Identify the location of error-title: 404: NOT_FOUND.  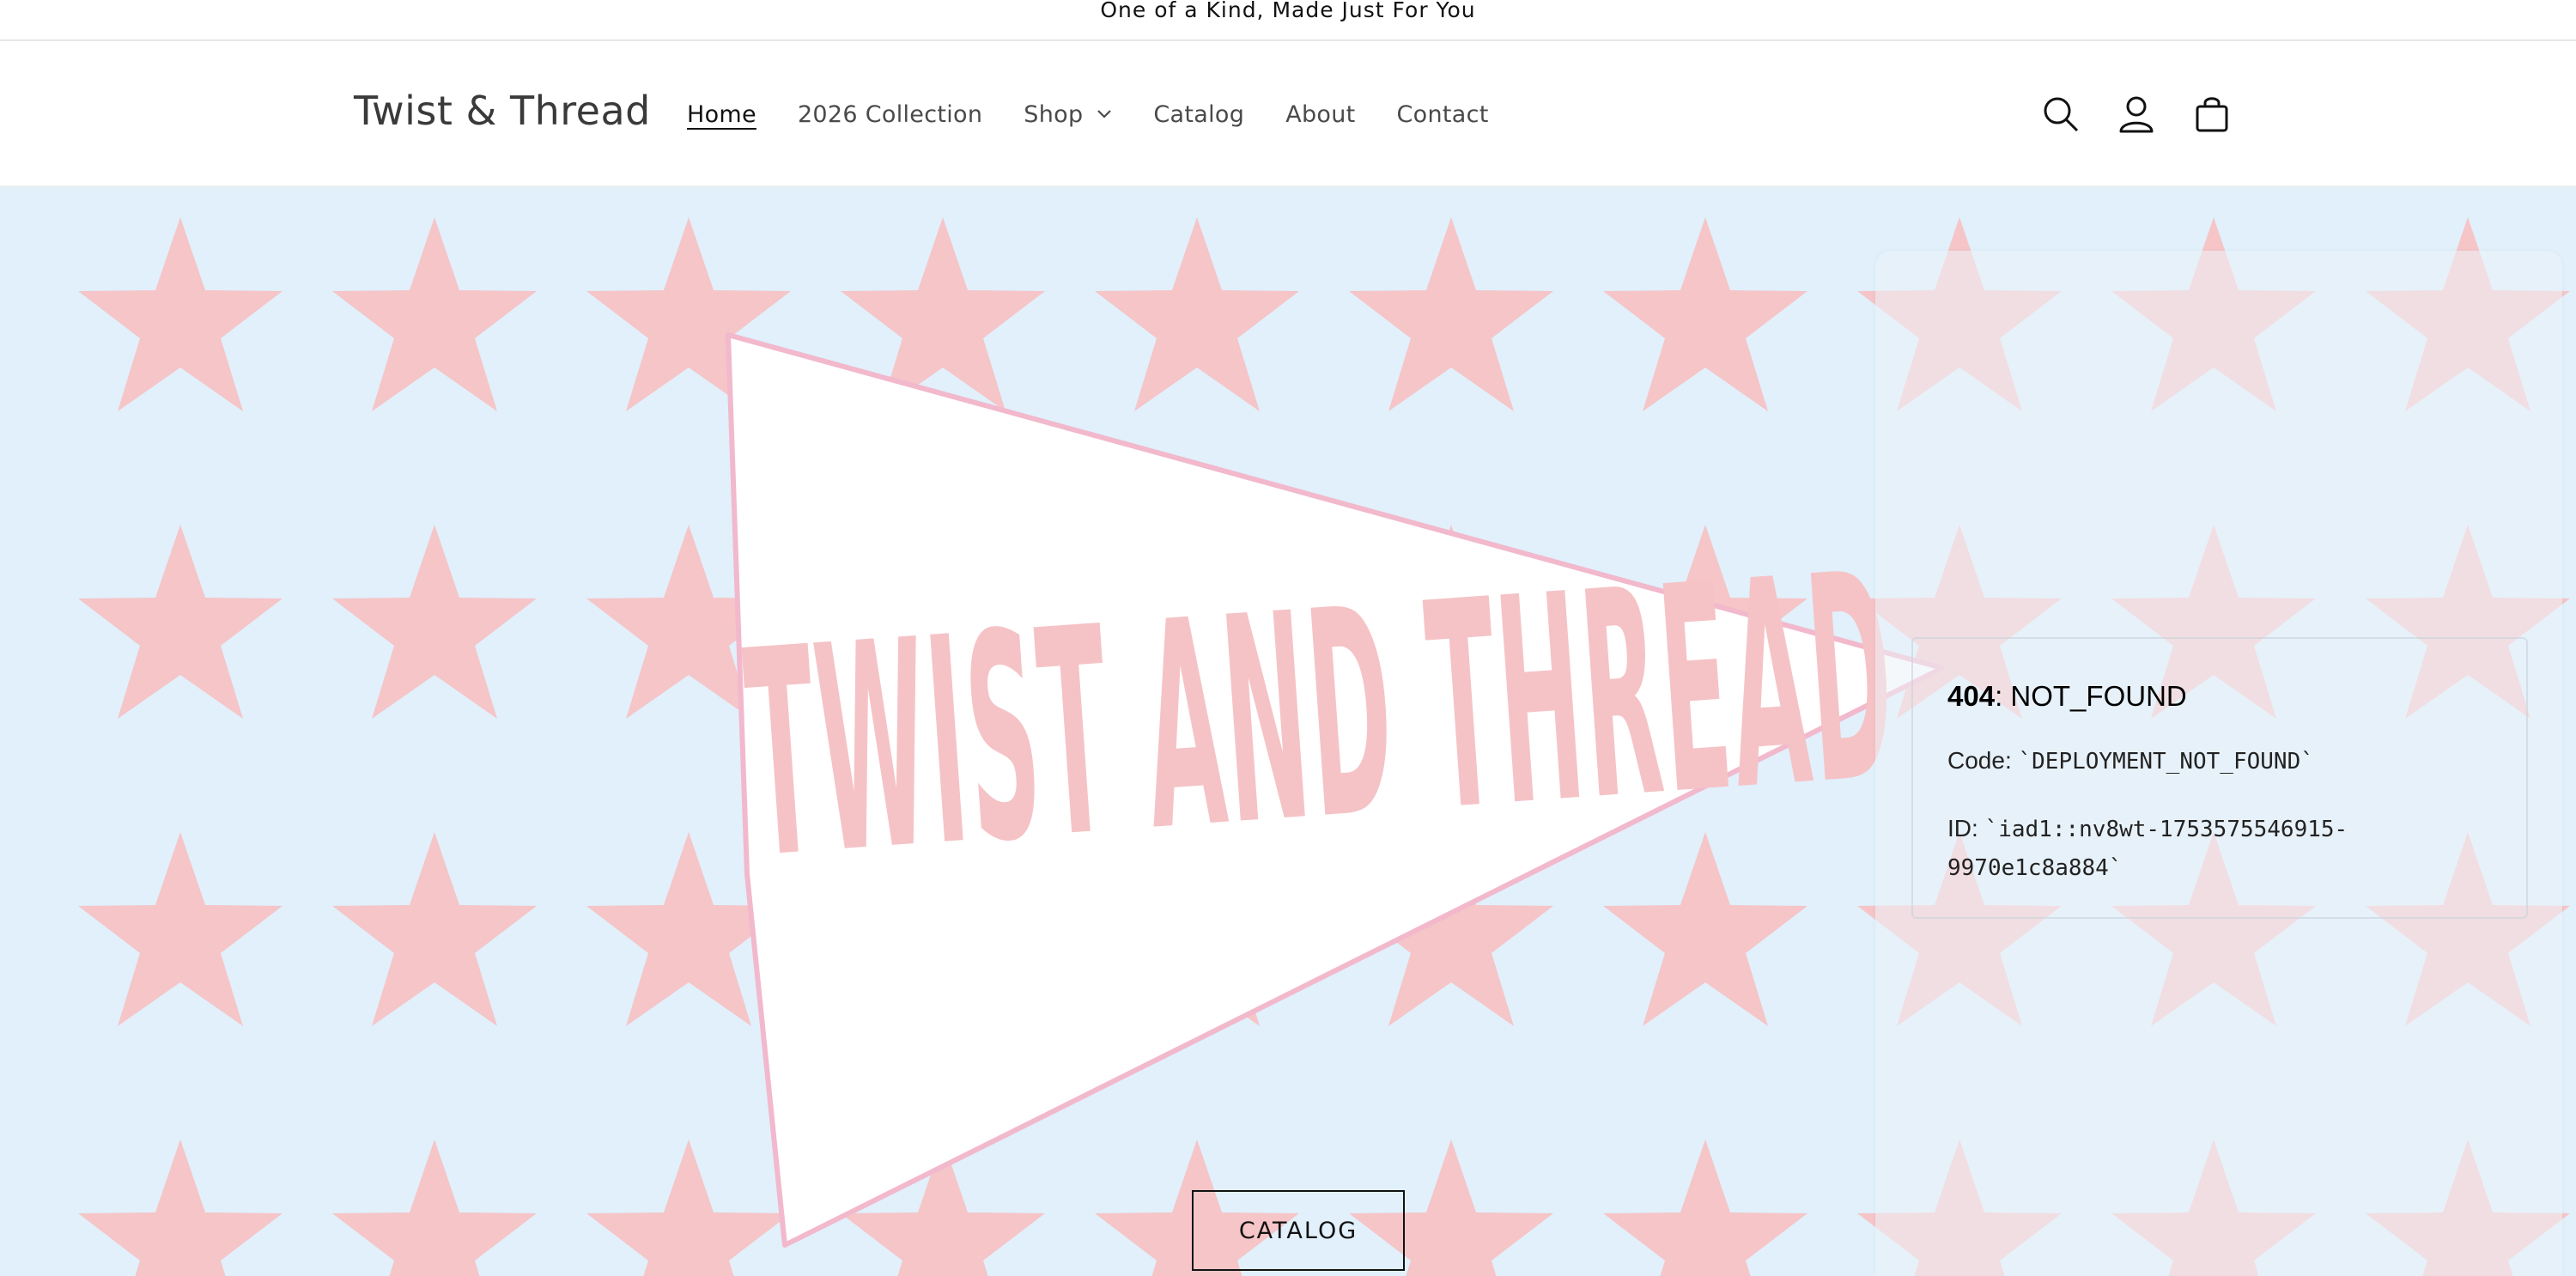
(2219, 696).